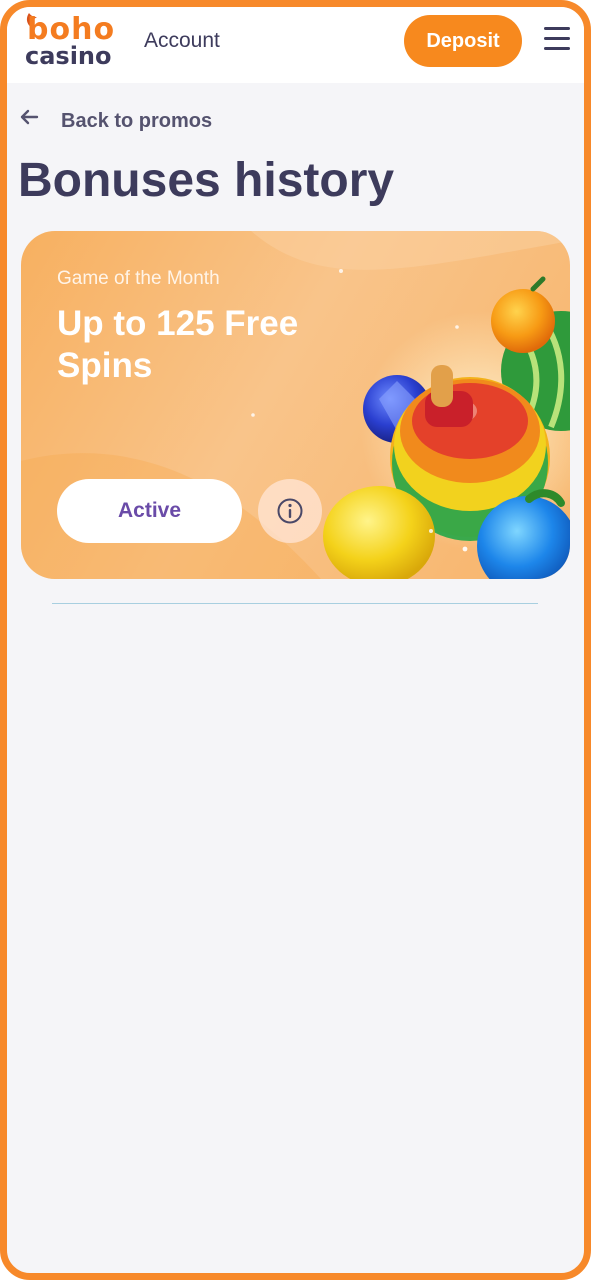 This screenshot has width=591, height=1280. I want to click on back-to-promos-label: Back to promos, so click(137, 121).